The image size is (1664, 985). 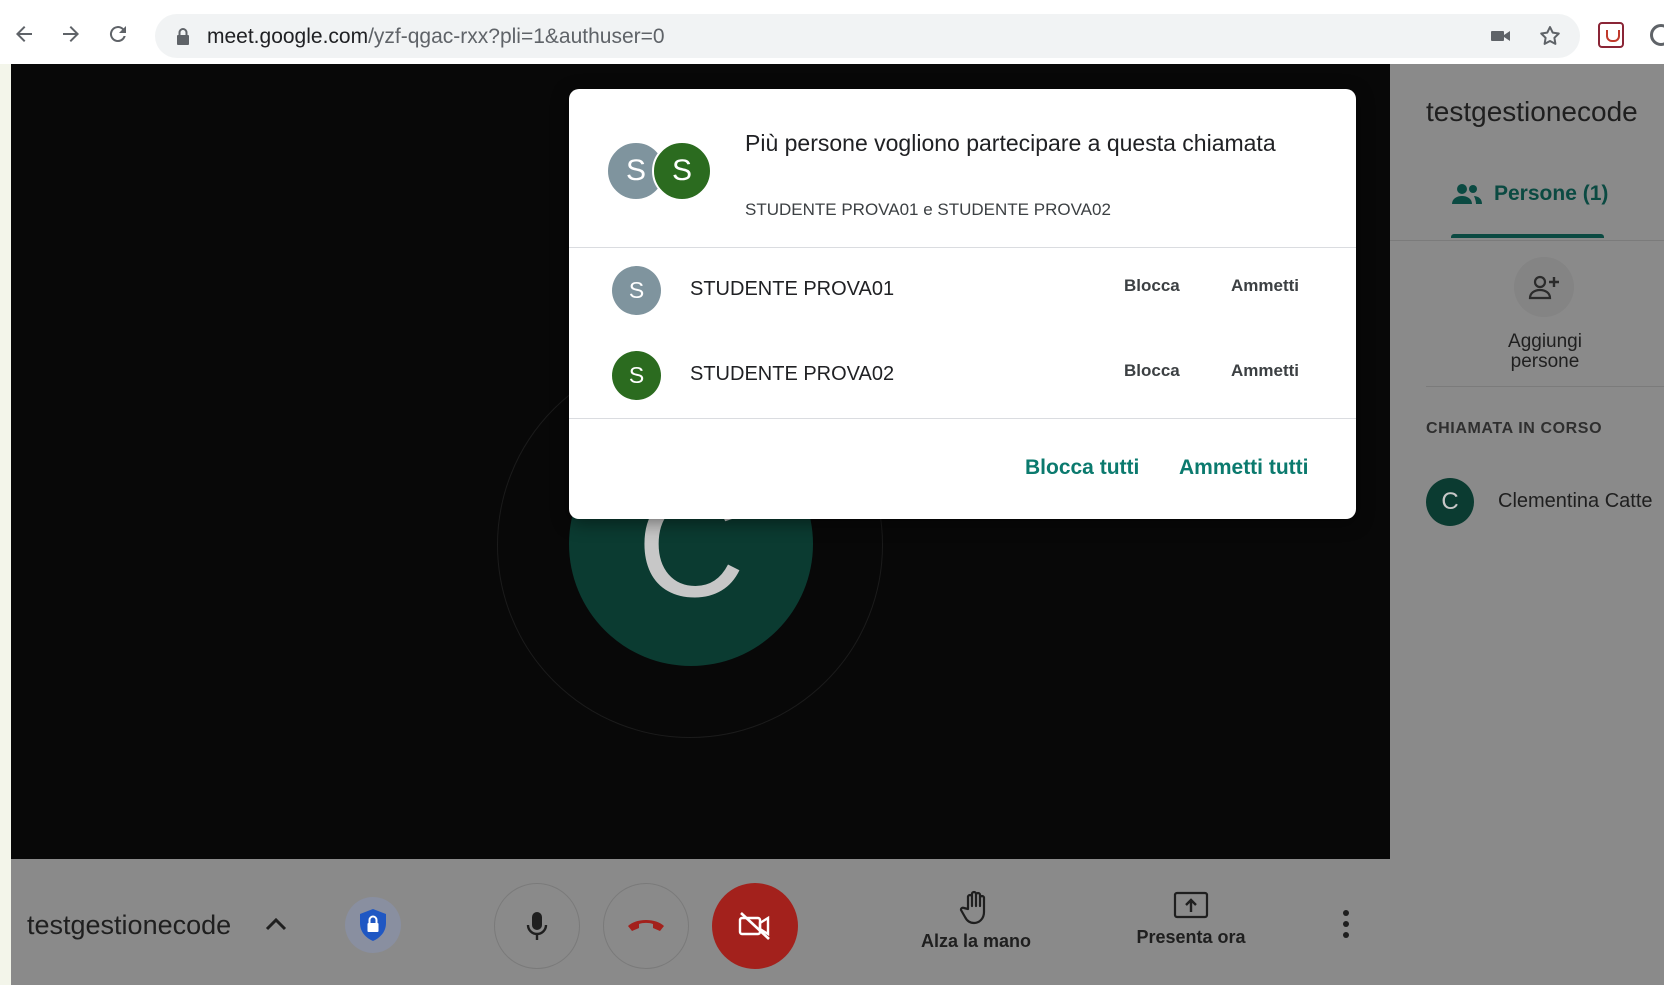 What do you see at coordinates (1191, 937) in the screenshot?
I see `present-now-label: Presenta ora` at bounding box center [1191, 937].